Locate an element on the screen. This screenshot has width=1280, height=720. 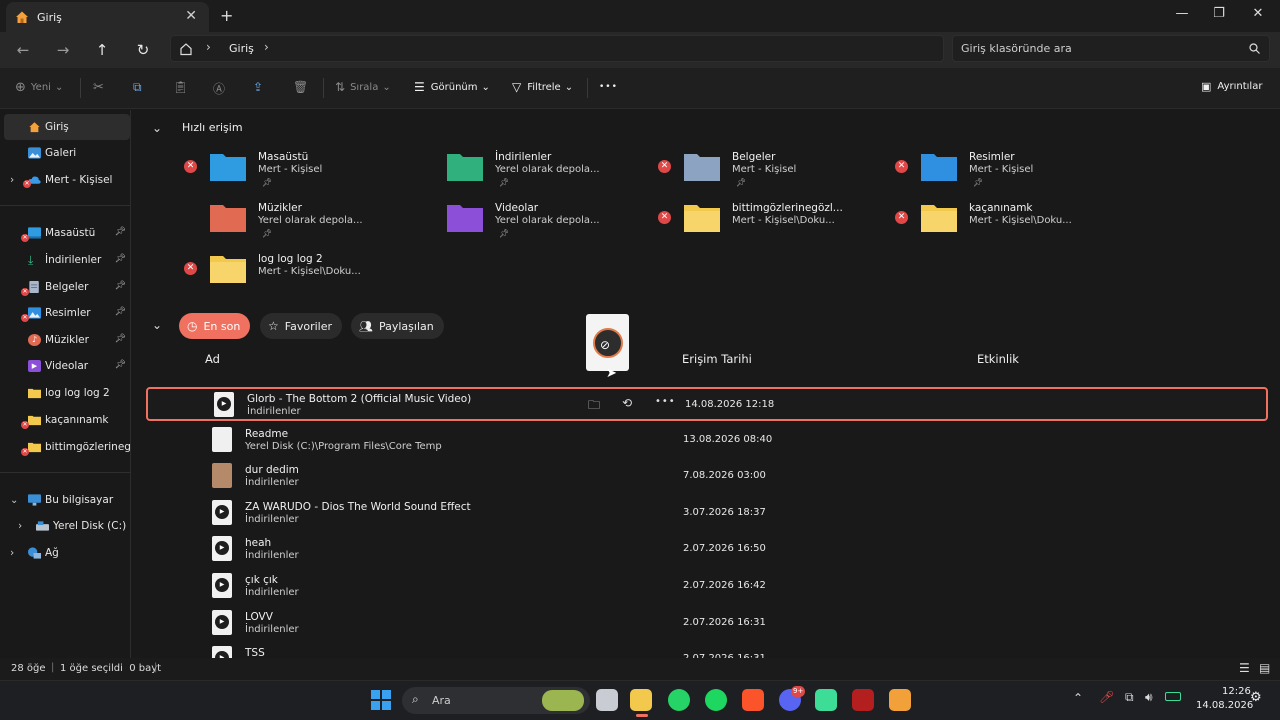
recent-file-row: dur dedim İndirilenler 7.08.2026 03:00 is located at coordinates (707, 477).